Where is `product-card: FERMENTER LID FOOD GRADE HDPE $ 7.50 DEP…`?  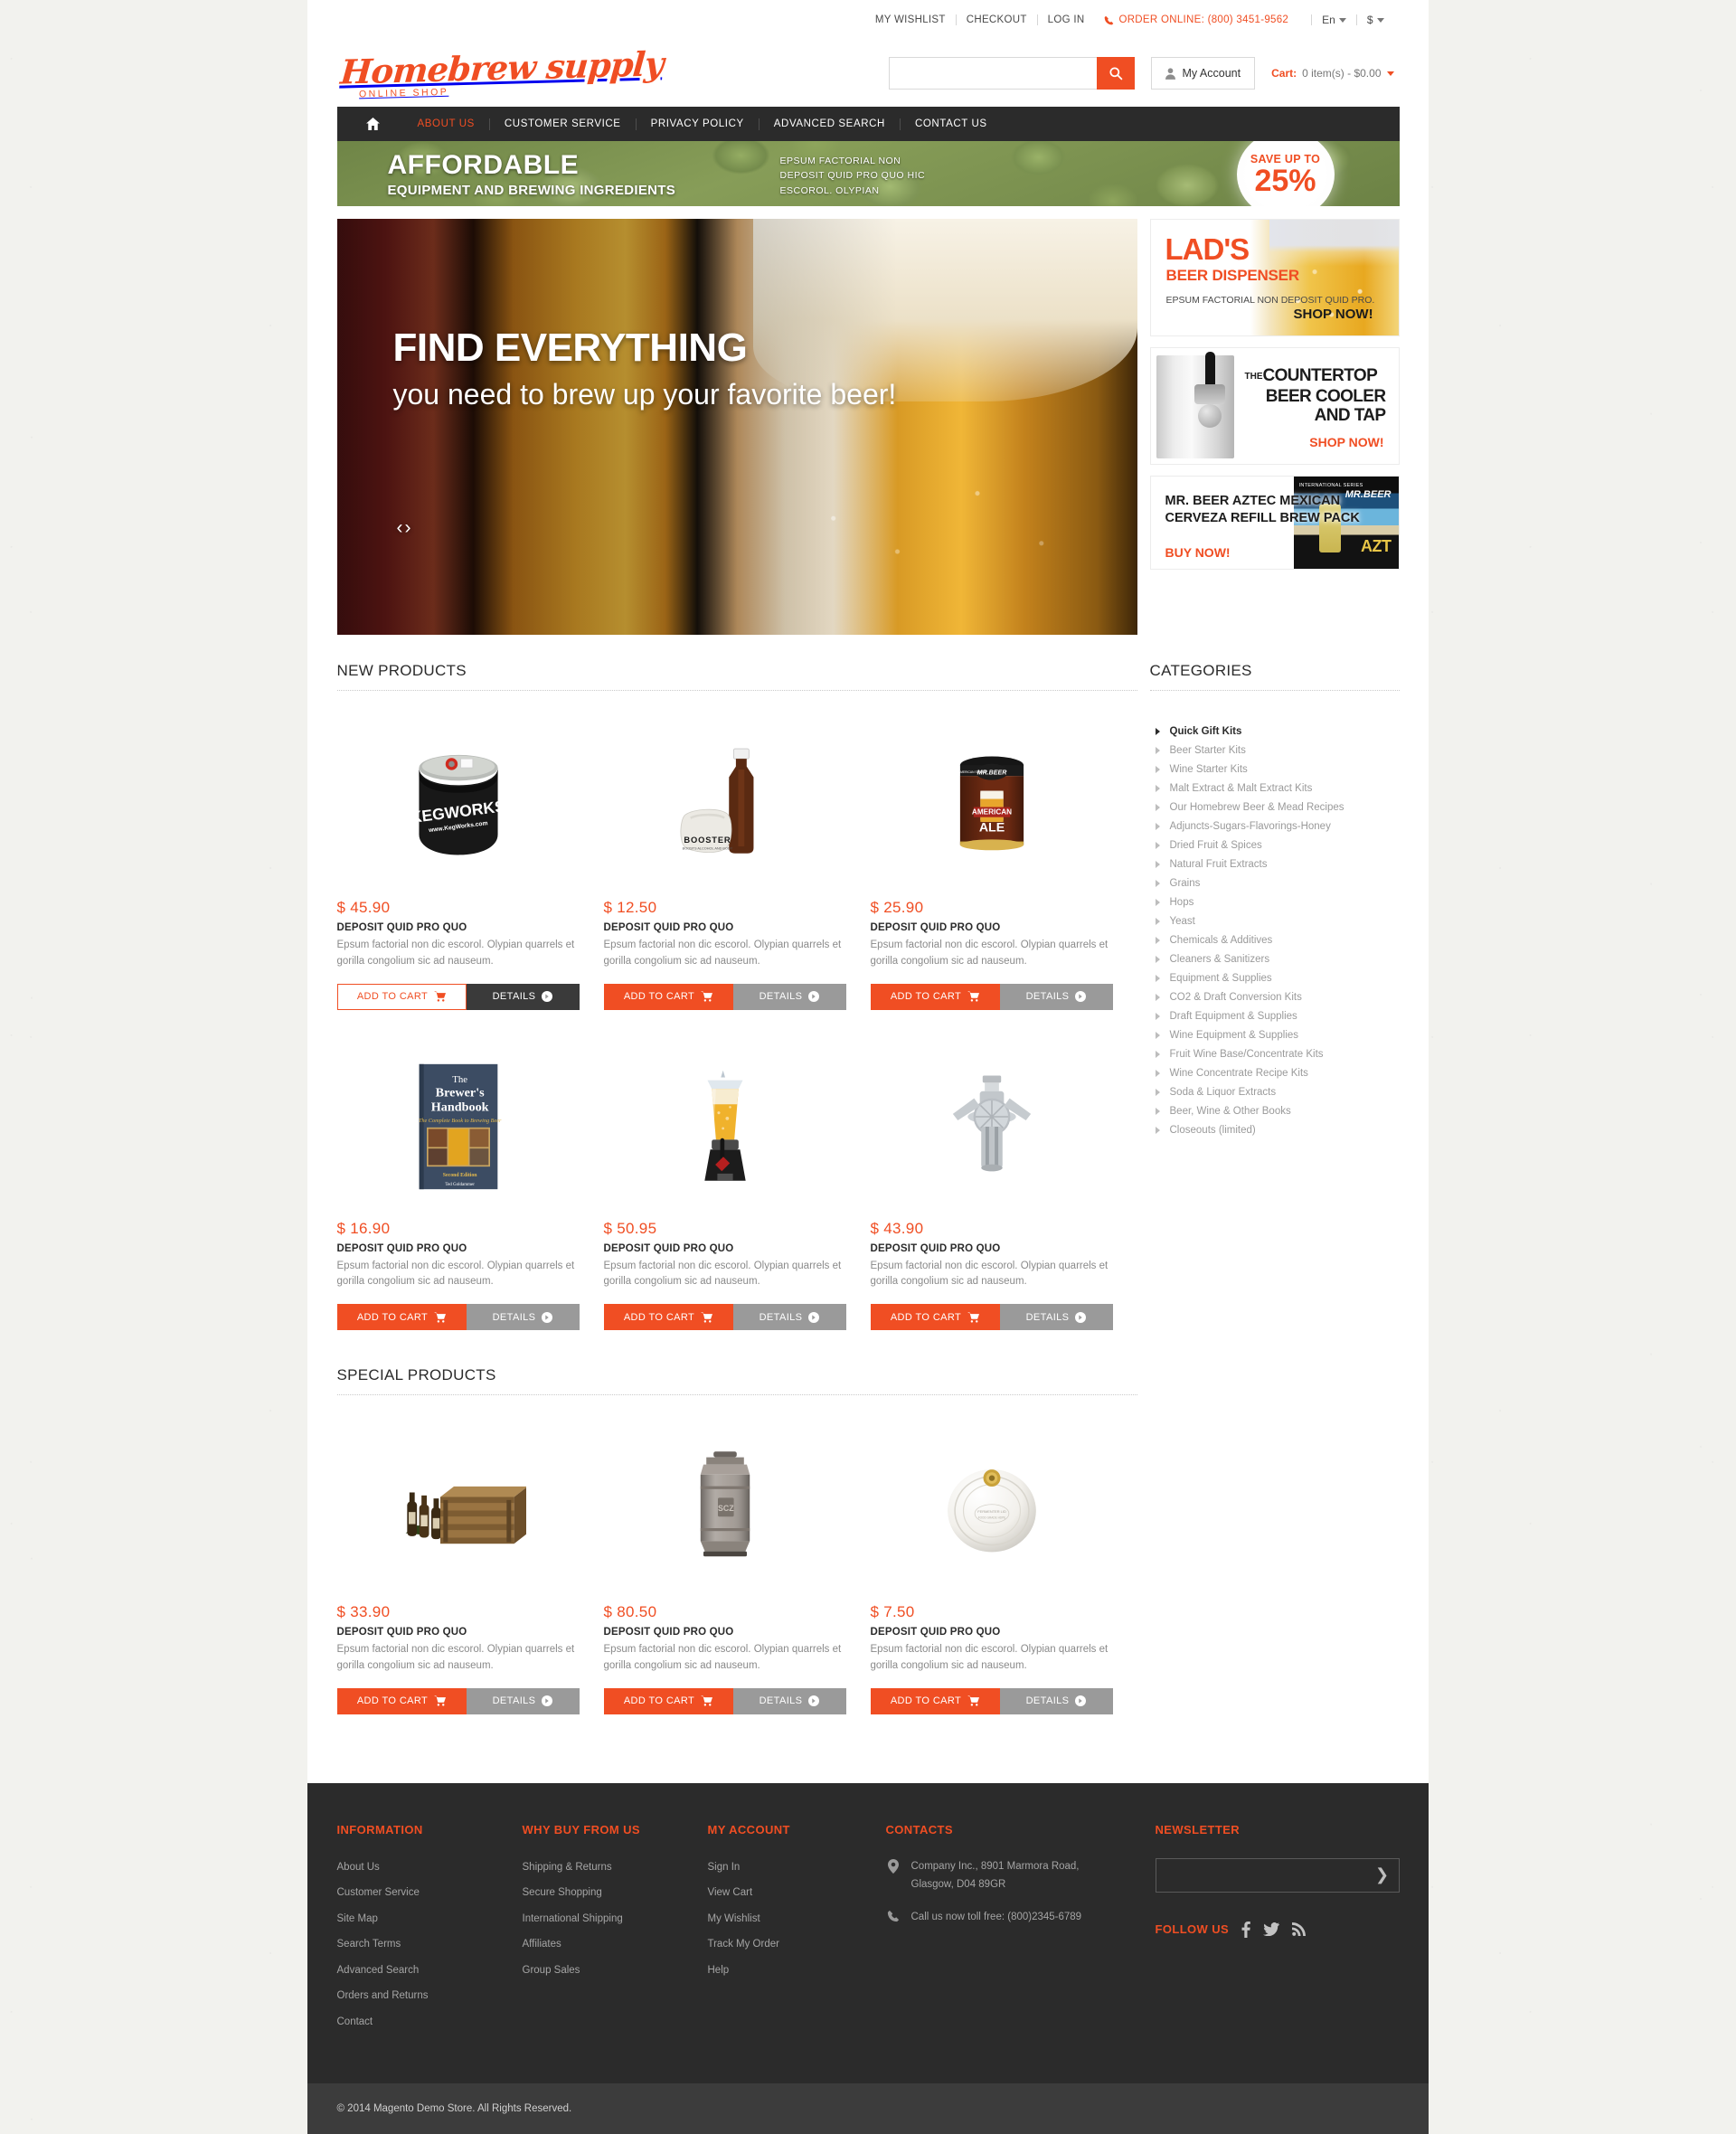
product-card: FERMENTER LID FOOD GRADE HDPE $ 7.50 DEP… is located at coordinates (1004, 1570).